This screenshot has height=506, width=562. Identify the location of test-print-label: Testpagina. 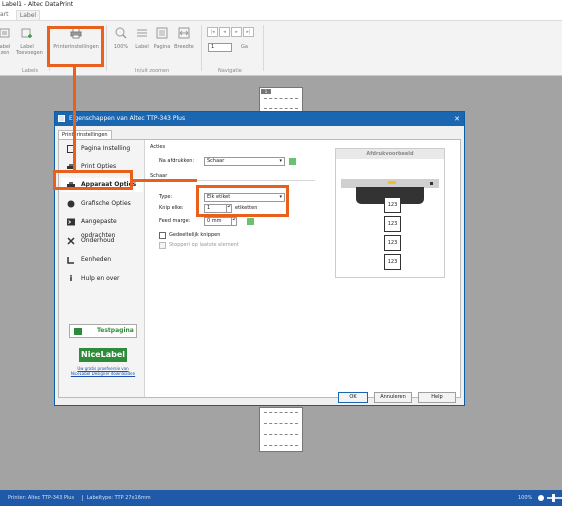
(115, 330).